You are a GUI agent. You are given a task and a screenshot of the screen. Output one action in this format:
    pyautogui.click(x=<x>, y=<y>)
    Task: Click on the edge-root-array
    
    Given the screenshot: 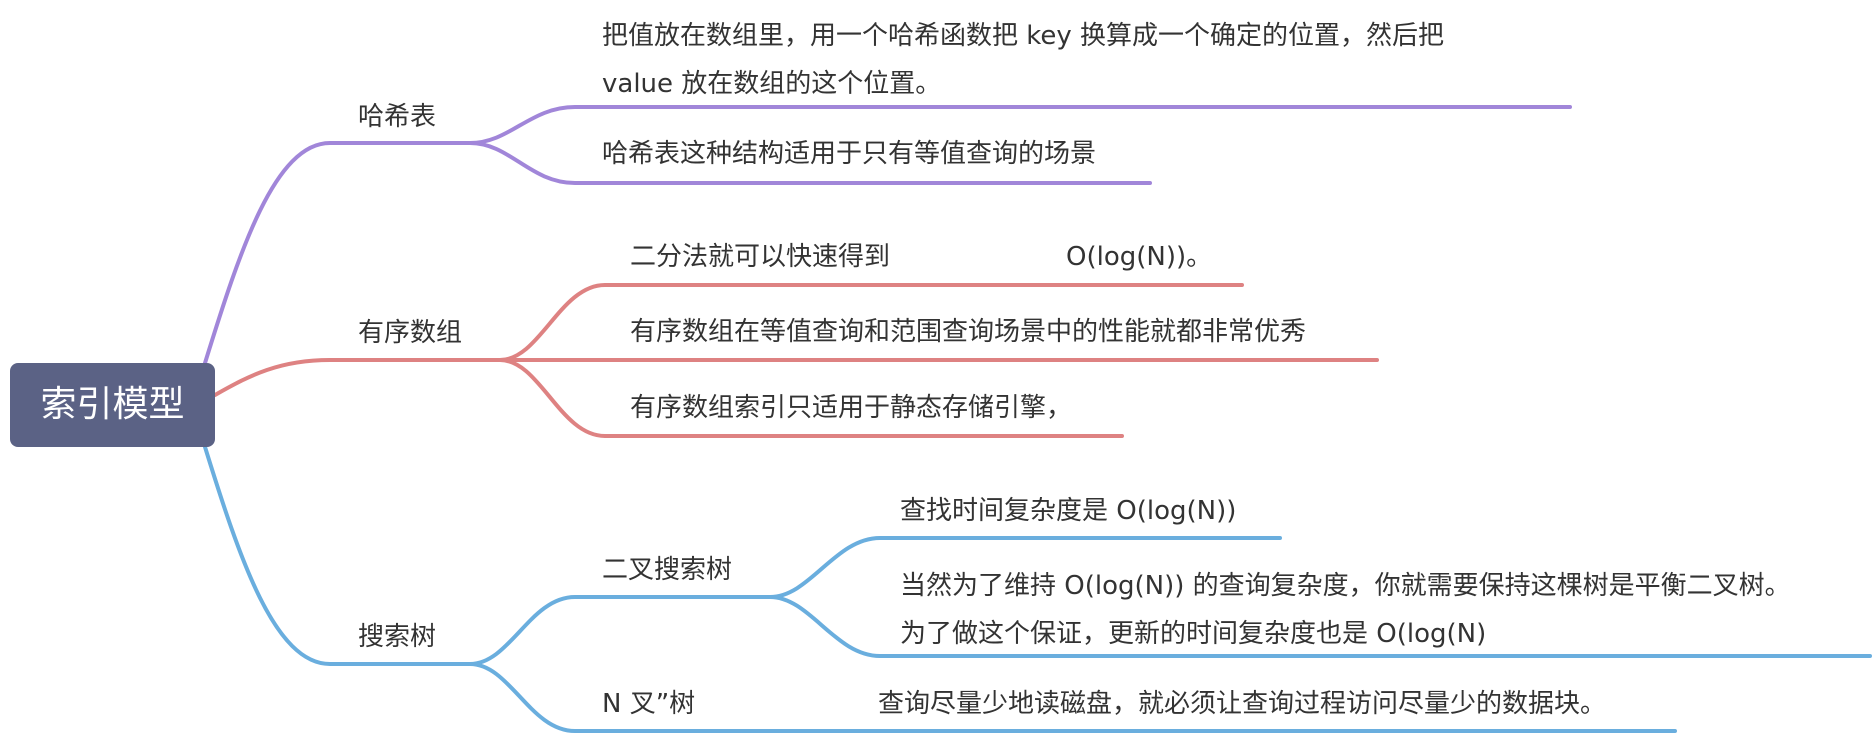 What is the action you would take?
    pyautogui.click(x=357, y=377)
    